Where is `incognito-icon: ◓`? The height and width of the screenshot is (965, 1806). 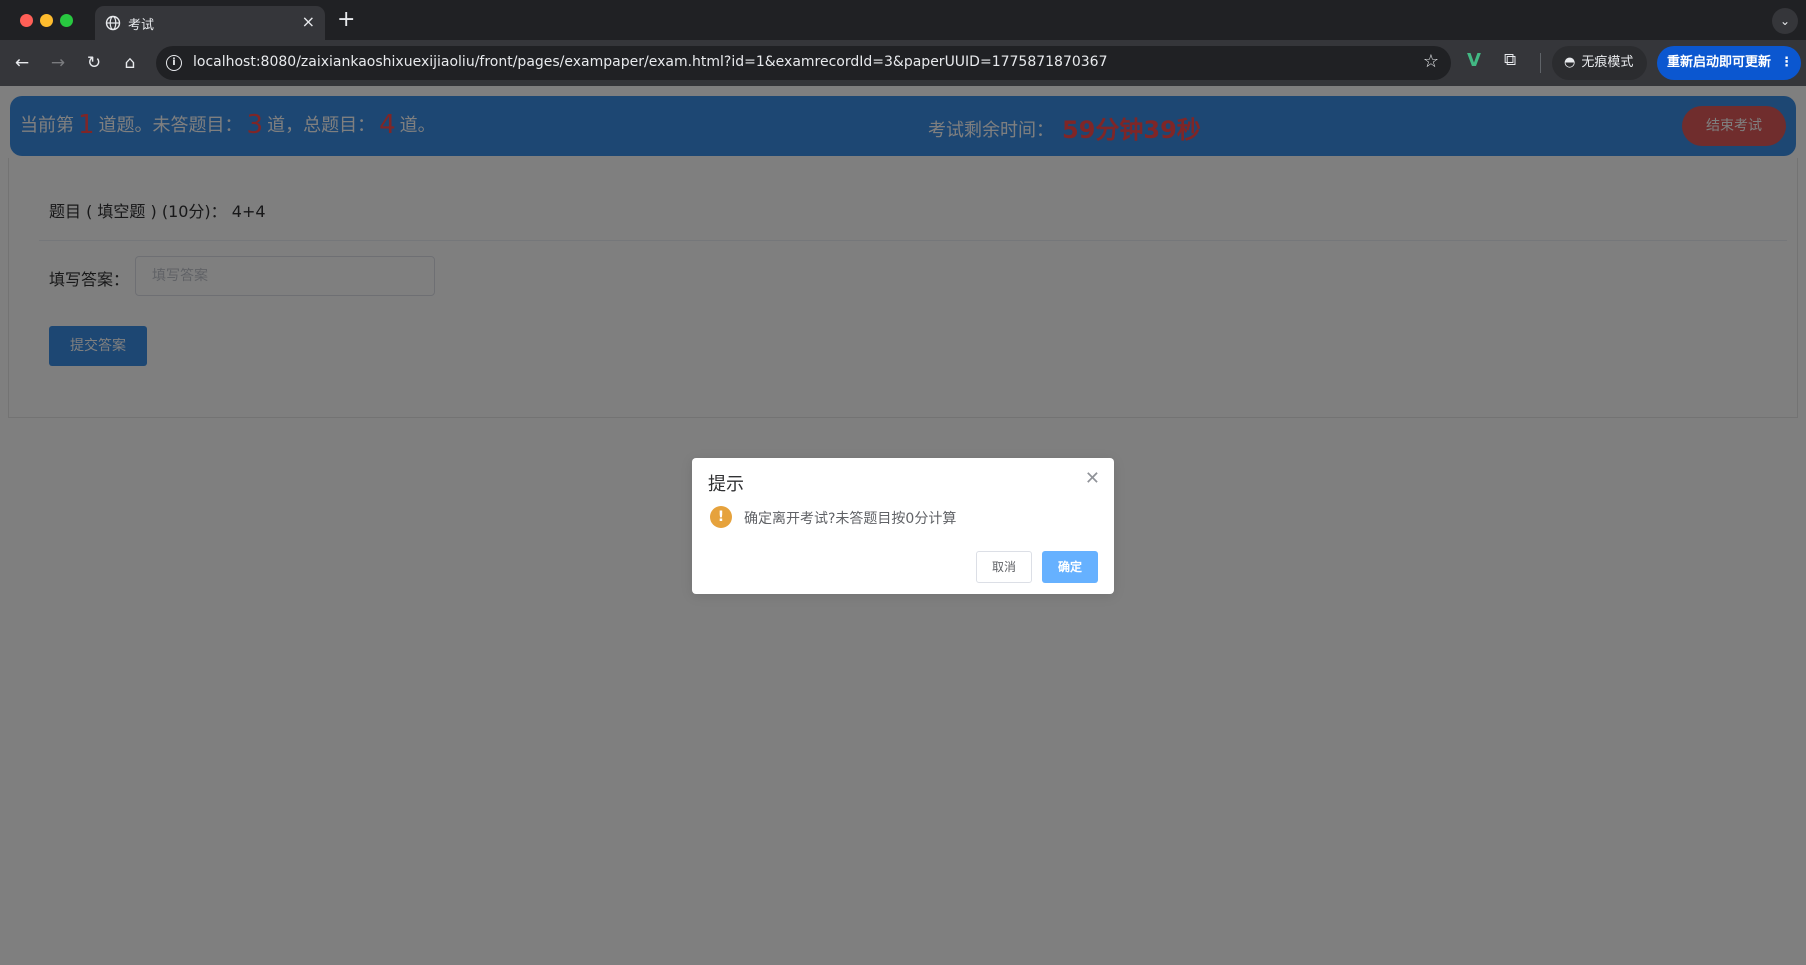 incognito-icon: ◓ is located at coordinates (1570, 62).